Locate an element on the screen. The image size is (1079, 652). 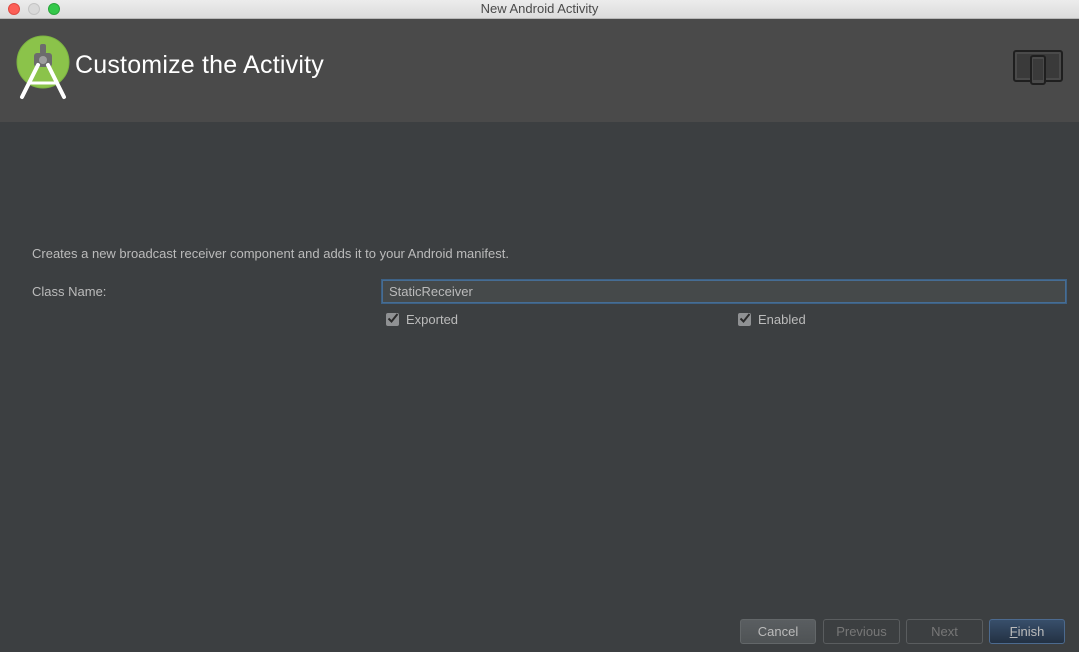
finish-button: Finish is located at coordinates (1027, 631).